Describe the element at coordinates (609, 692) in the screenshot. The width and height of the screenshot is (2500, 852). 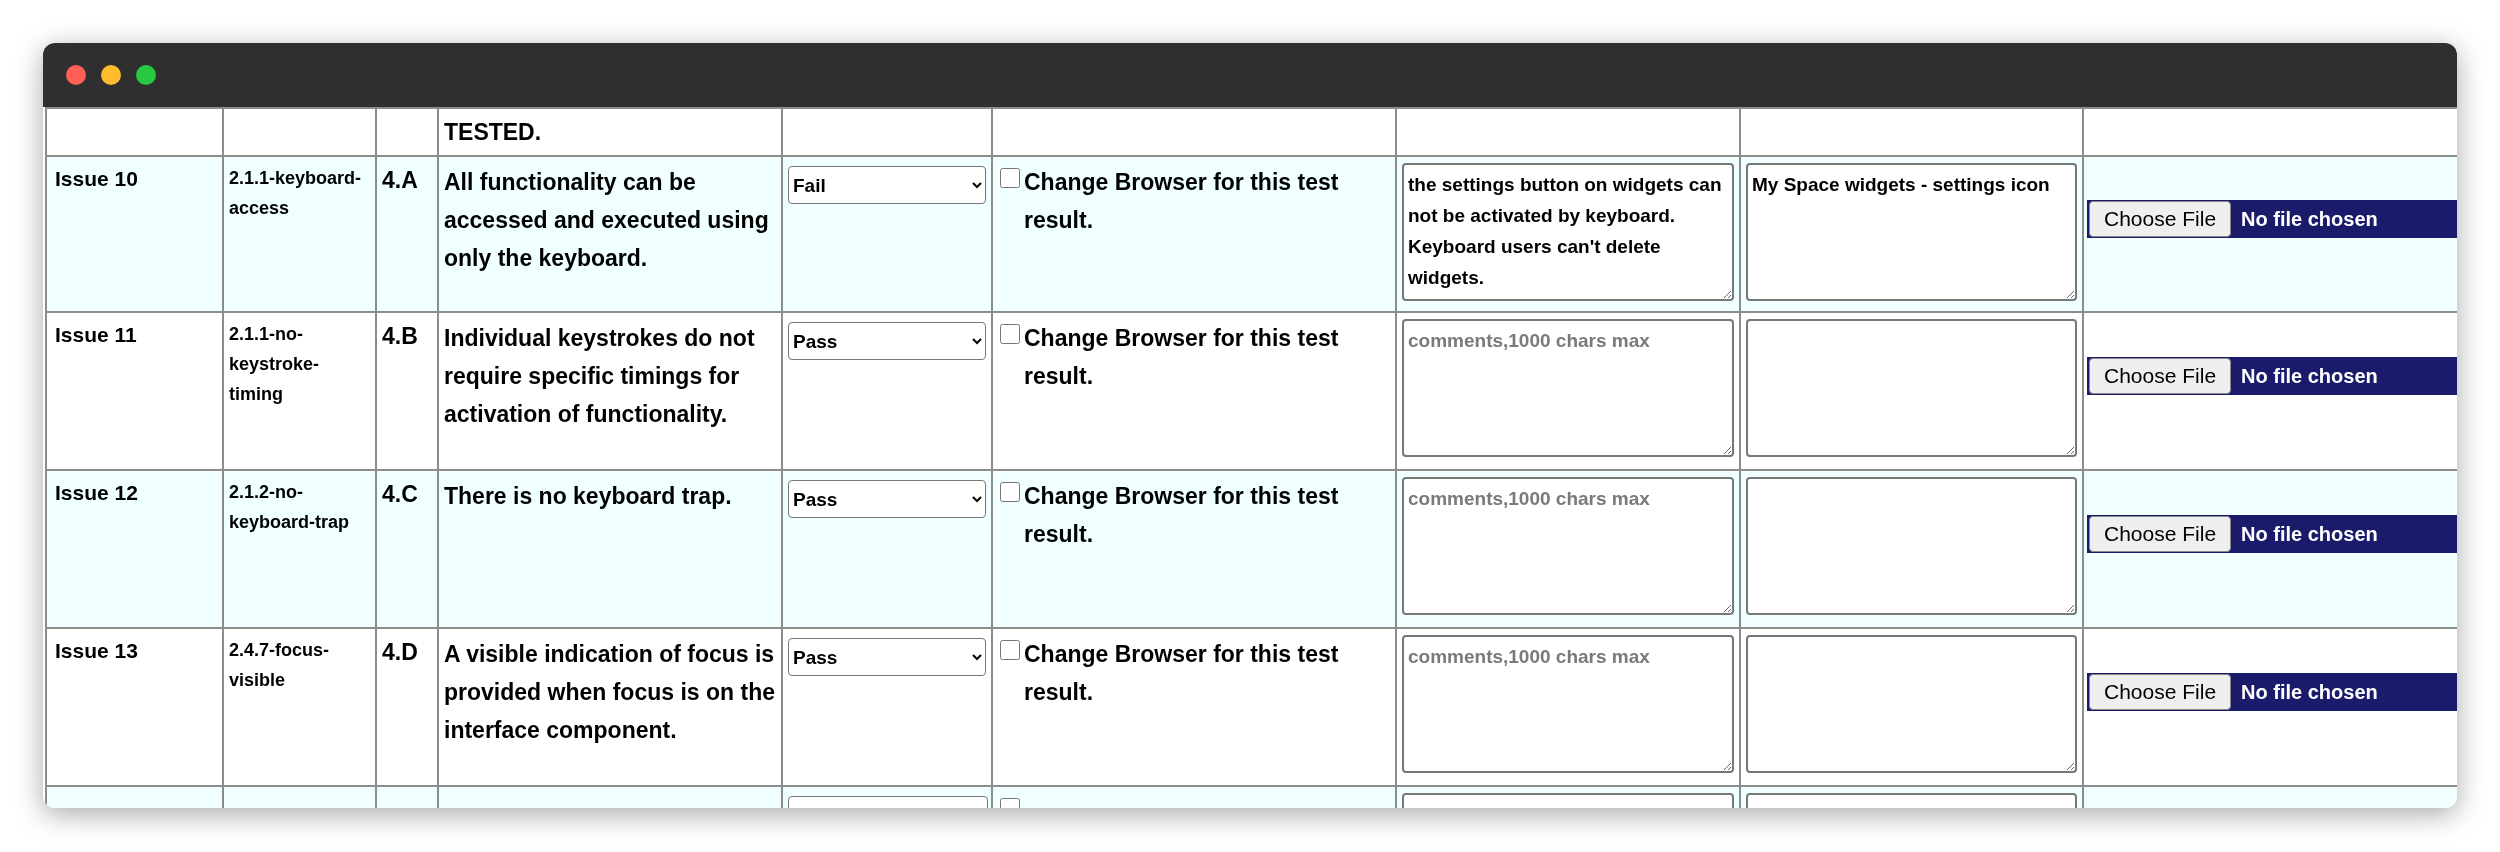
I see `test-description: A visible indication of focus is provided when focus is on the interface component.` at that location.